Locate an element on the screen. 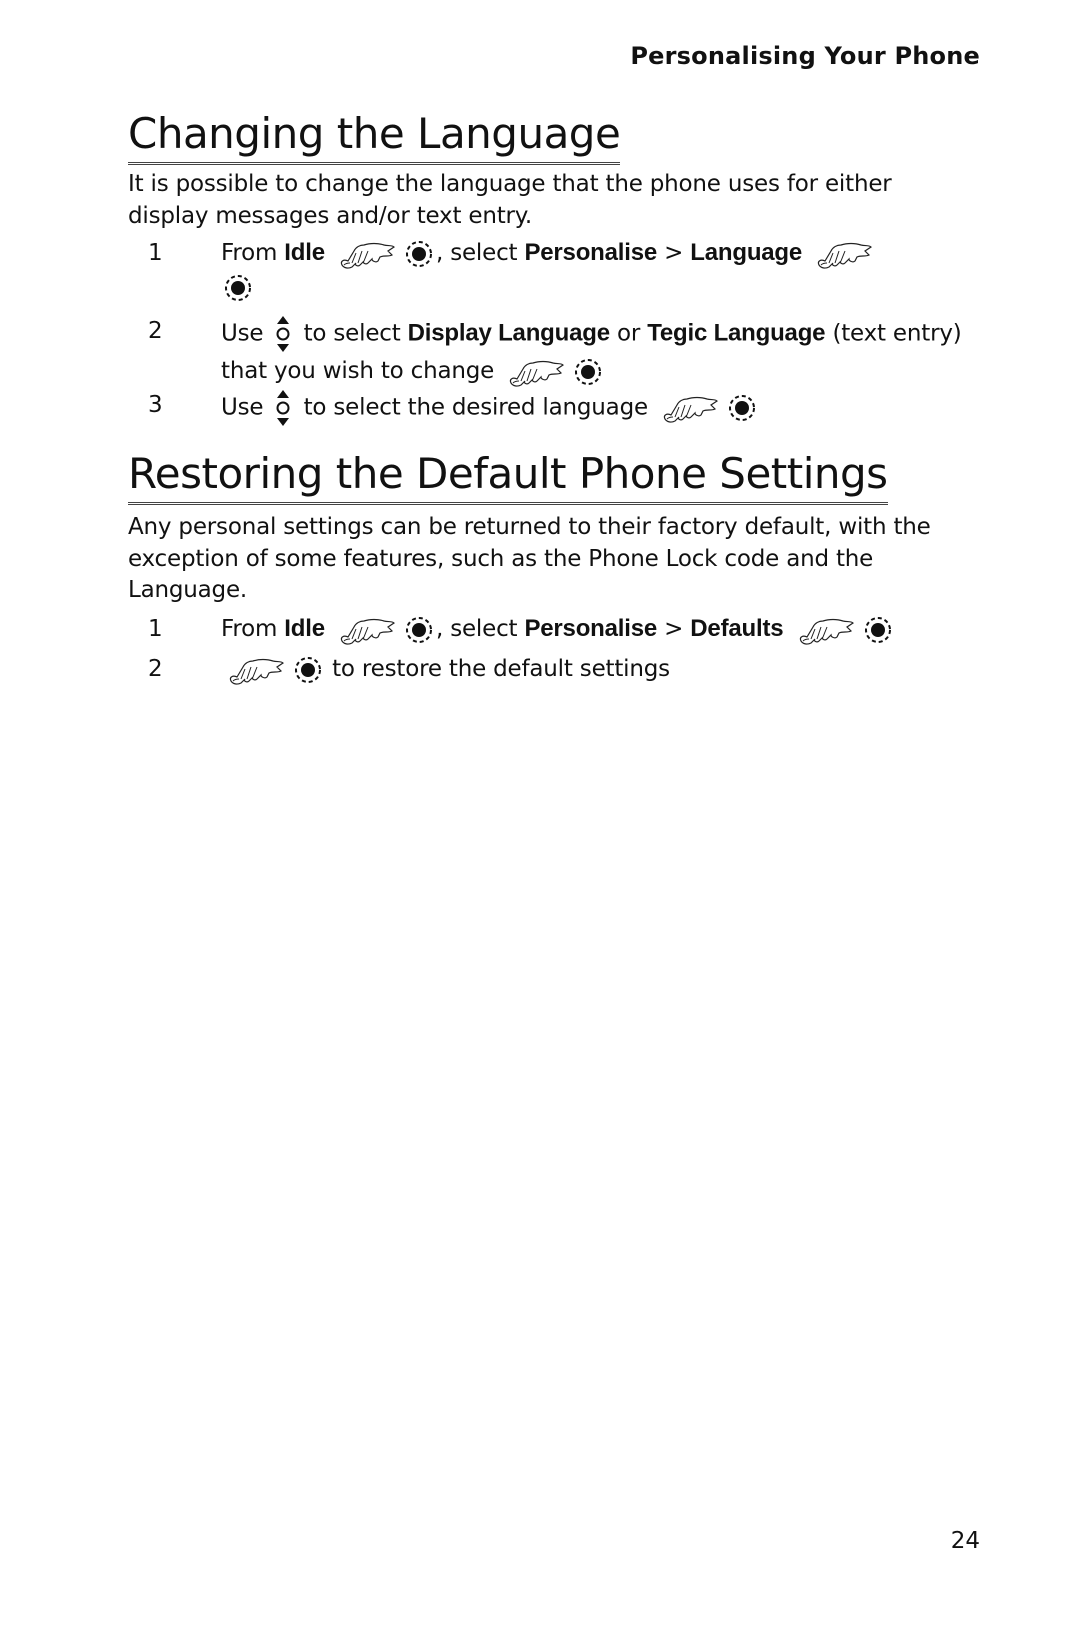 The image size is (1080, 1632). page-number: 24 is located at coordinates (965, 1541).